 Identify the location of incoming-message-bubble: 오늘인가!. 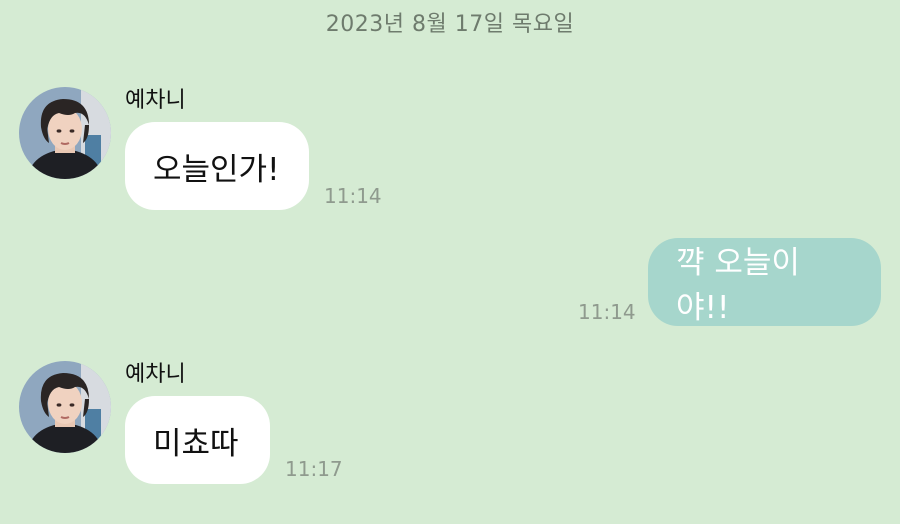
(217, 166).